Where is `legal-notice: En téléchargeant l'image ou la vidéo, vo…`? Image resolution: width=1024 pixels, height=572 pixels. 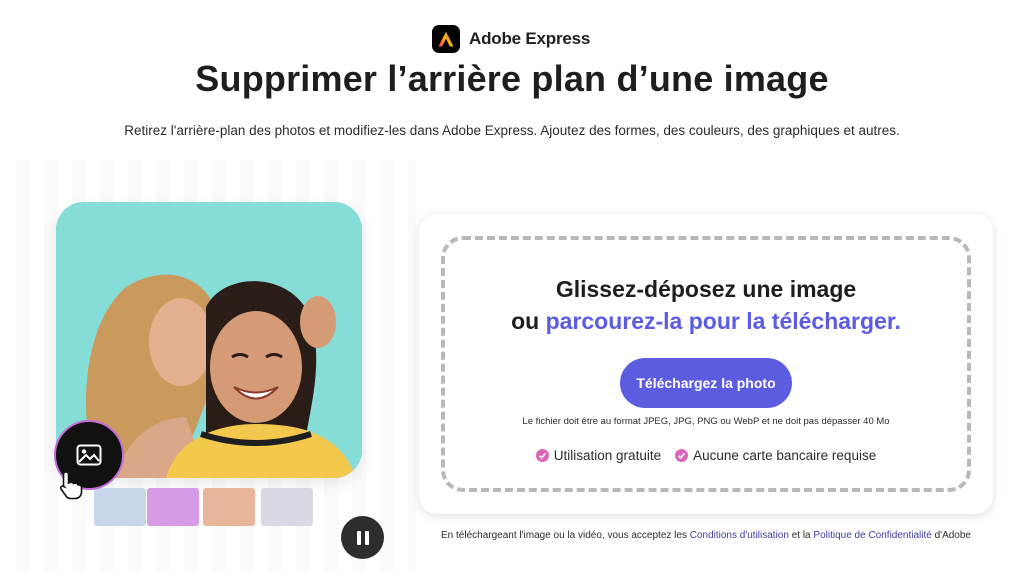 legal-notice: En téléchargeant l'image ou la vidéo, vo… is located at coordinates (706, 535).